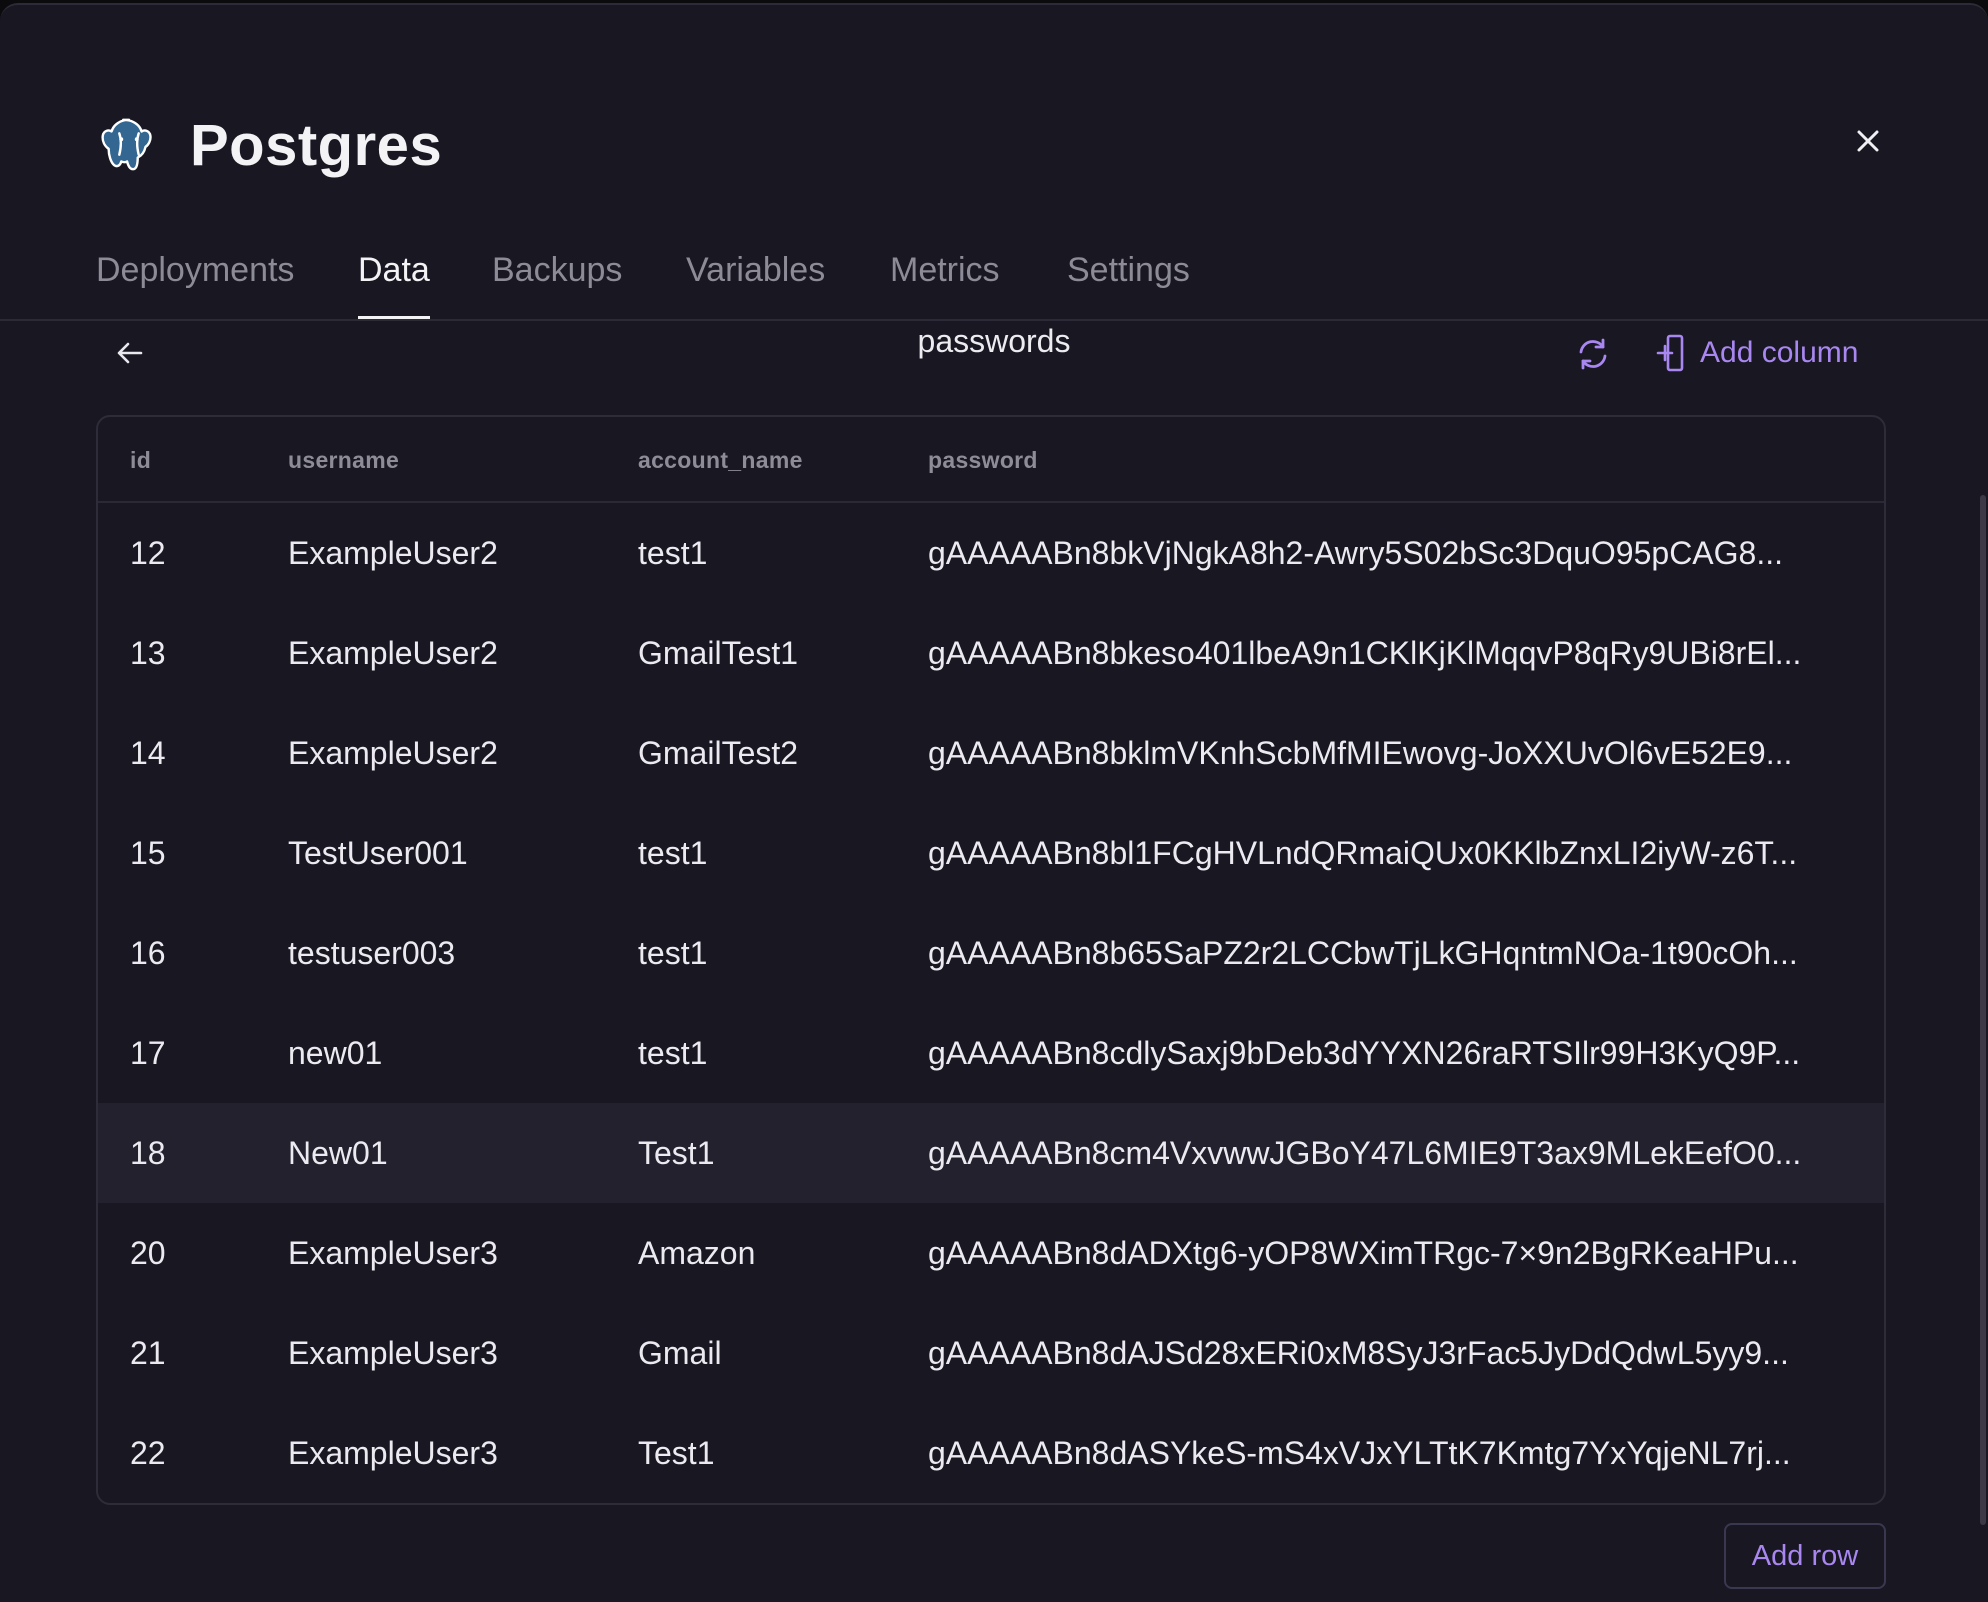  What do you see at coordinates (148, 853) in the screenshot?
I see `cell-id: 15` at bounding box center [148, 853].